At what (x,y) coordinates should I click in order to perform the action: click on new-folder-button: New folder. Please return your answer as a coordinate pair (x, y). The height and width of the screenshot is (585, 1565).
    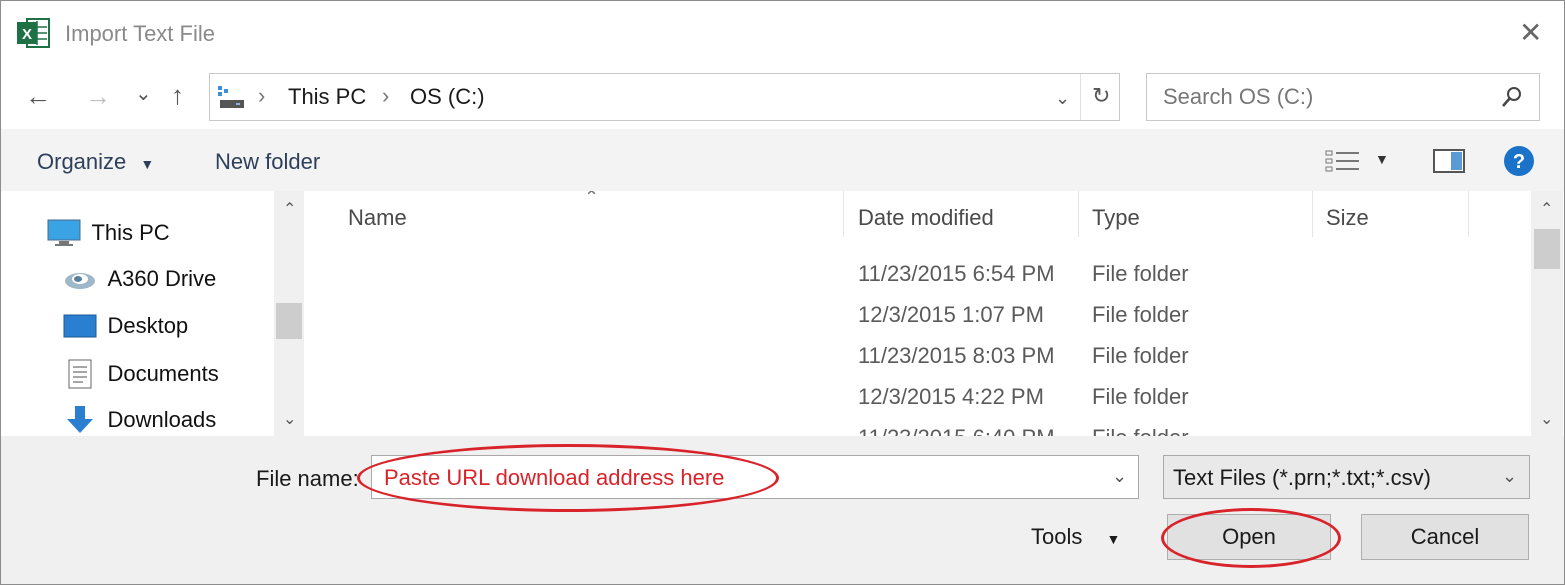
    Looking at the image, I should click on (267, 162).